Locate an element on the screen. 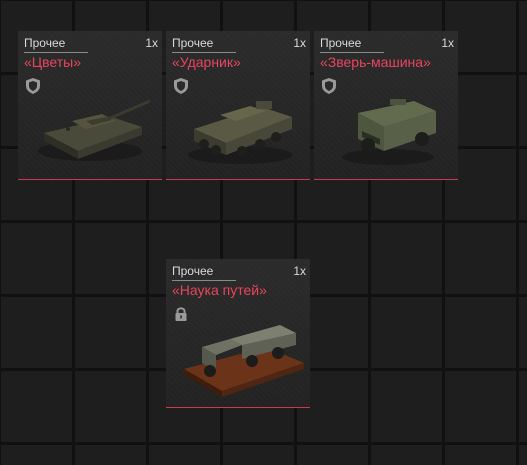  inventory-card-zver-mashina: Прочее 1x «Зверь-машина» is located at coordinates (386, 105).